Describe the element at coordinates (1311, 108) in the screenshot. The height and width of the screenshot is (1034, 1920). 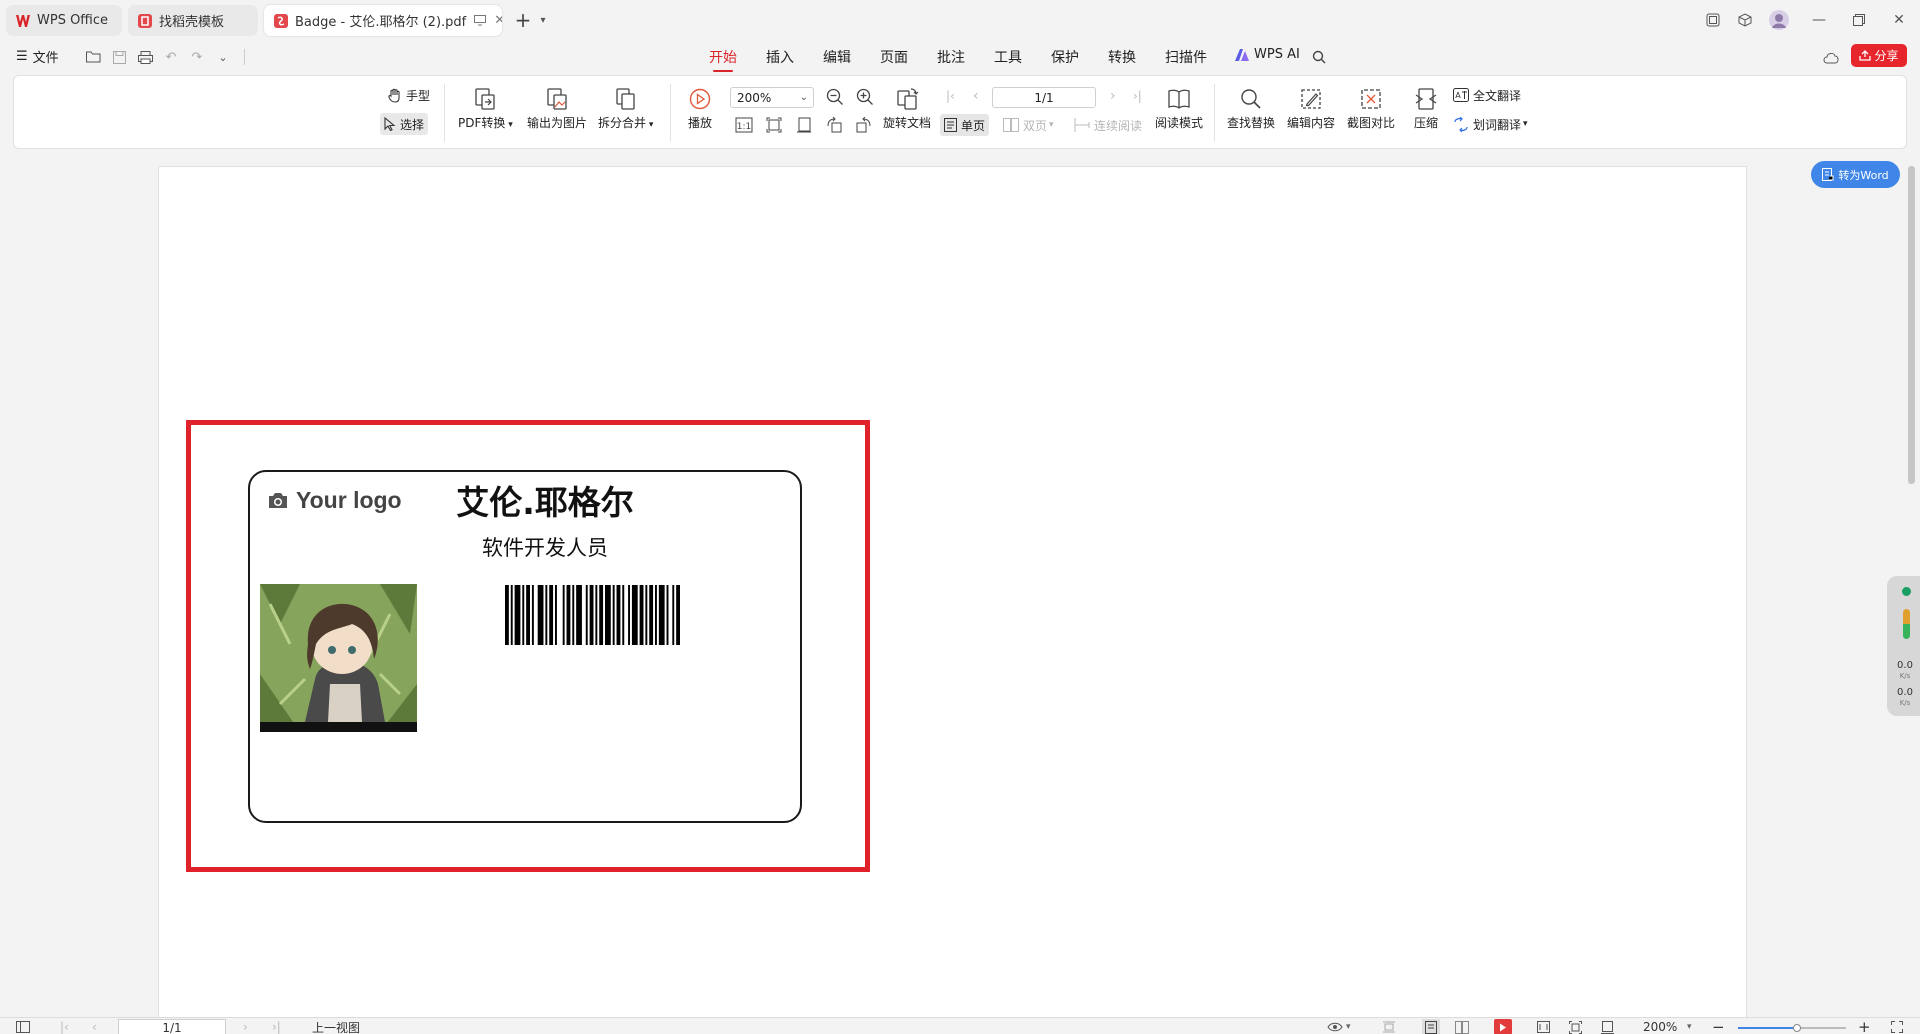
I see `edit-content-button: 编辑内容` at that location.